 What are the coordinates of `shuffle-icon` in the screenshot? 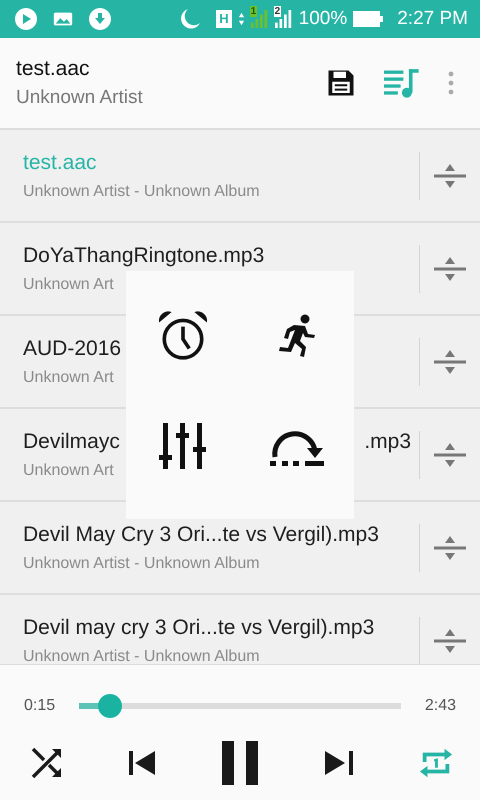 It's located at (47, 763).